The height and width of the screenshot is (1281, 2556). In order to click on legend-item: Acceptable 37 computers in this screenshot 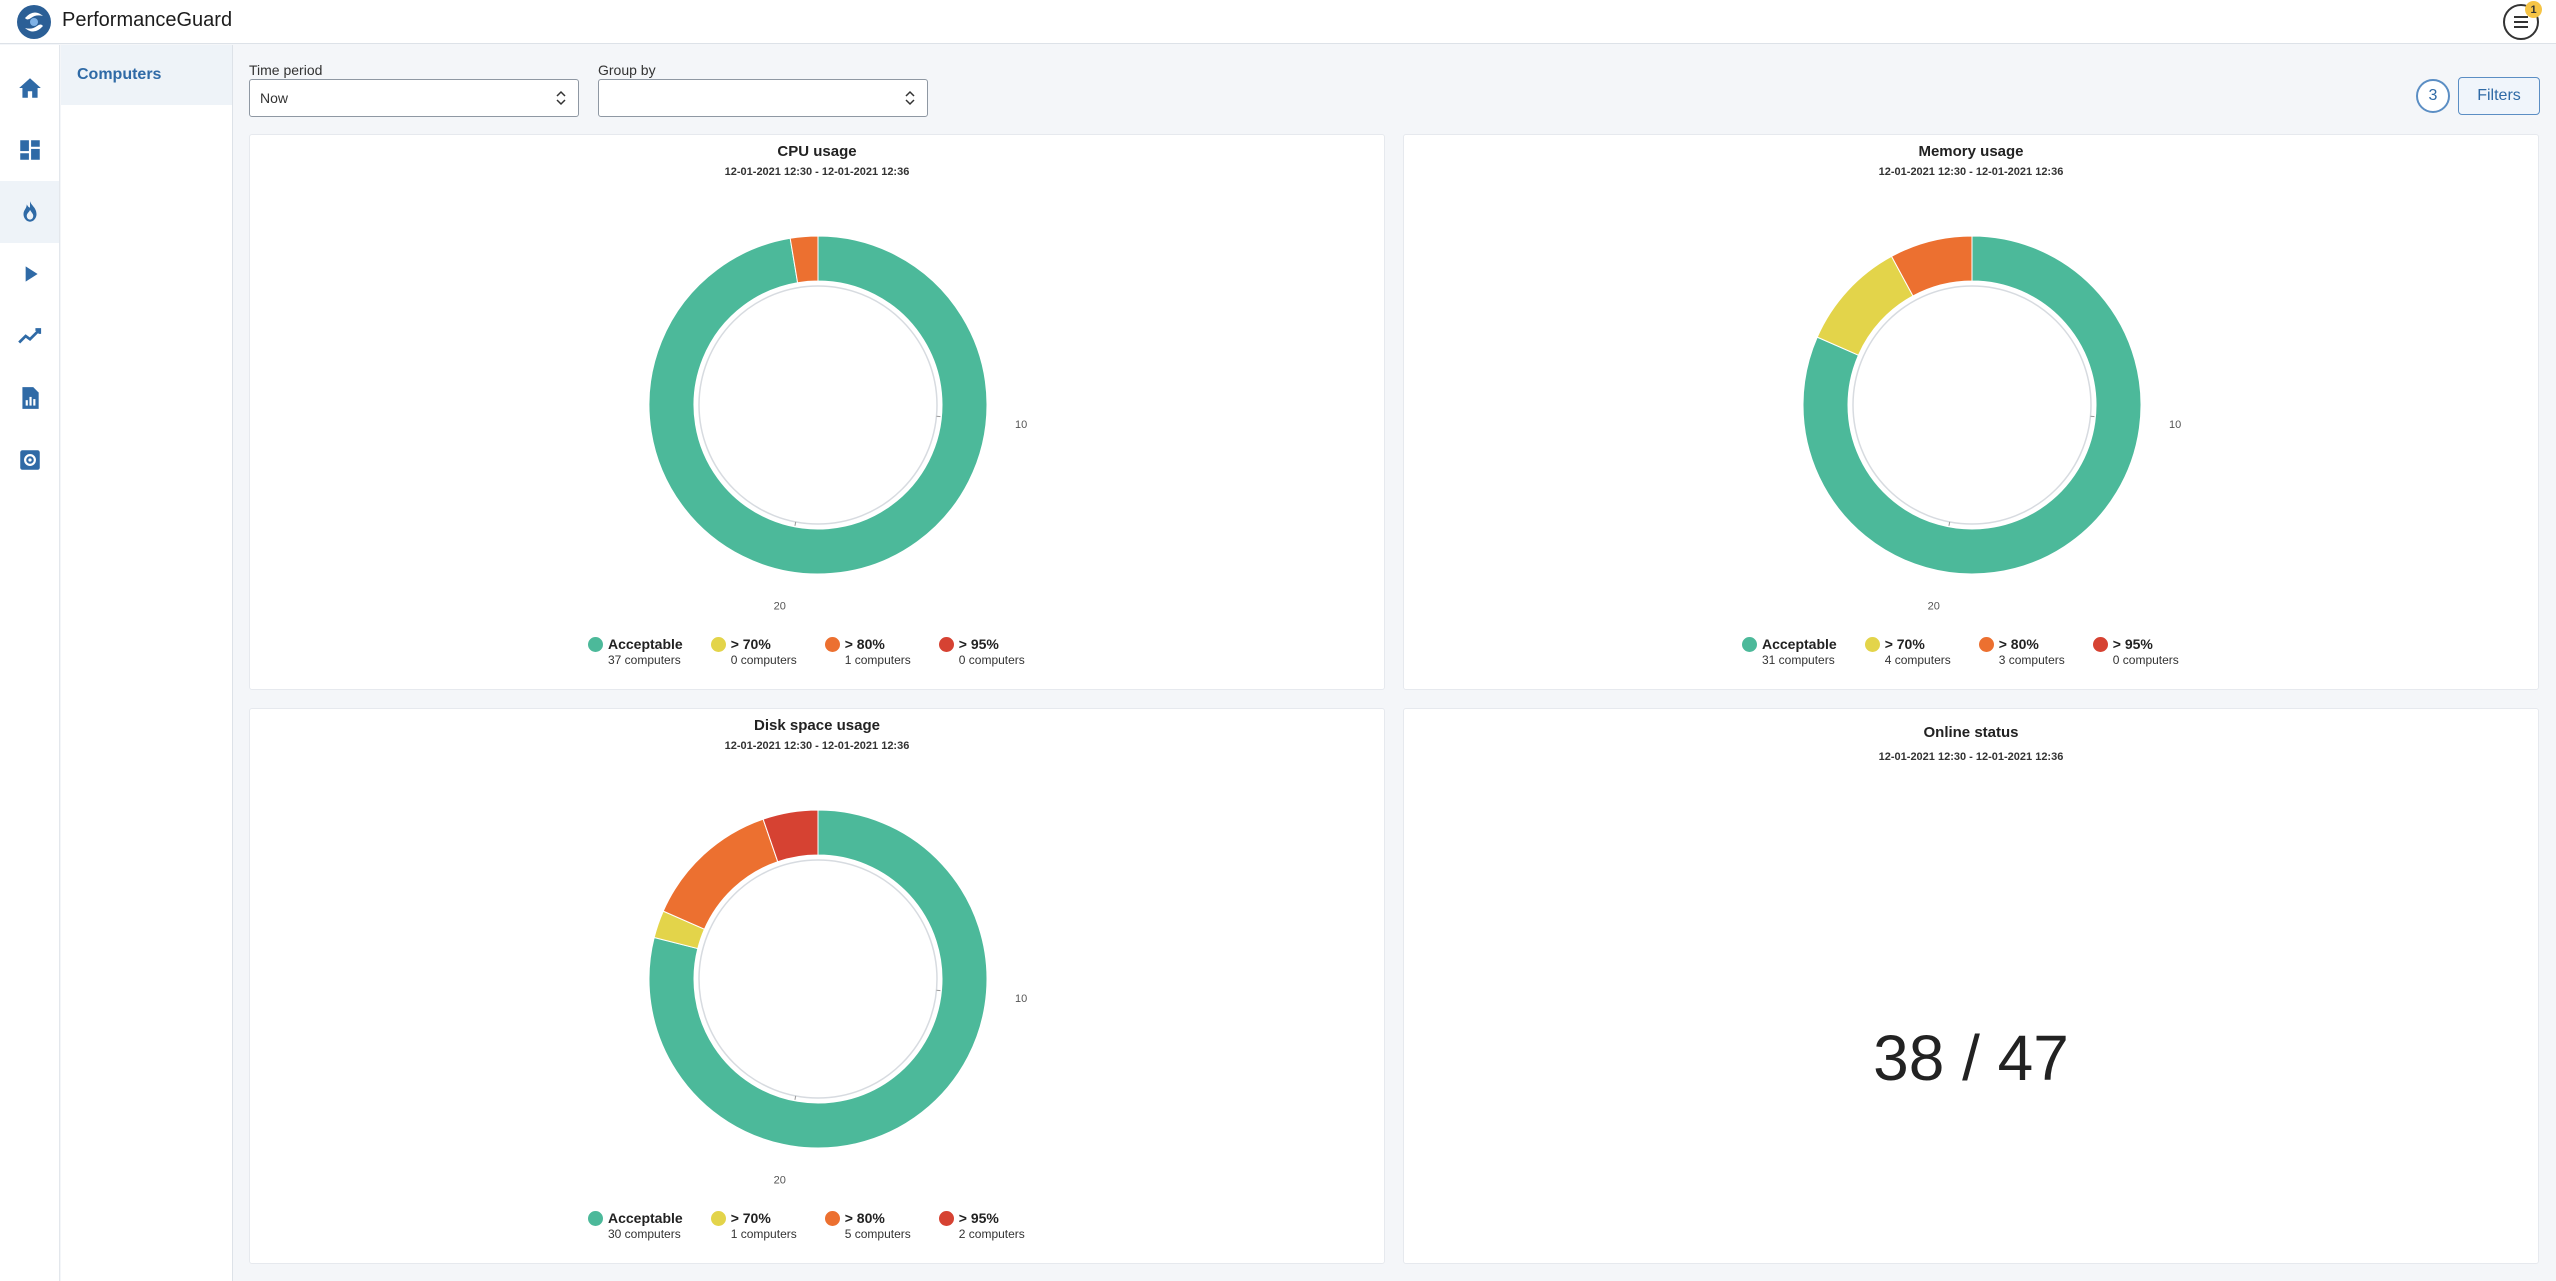, I will do `click(635, 652)`.